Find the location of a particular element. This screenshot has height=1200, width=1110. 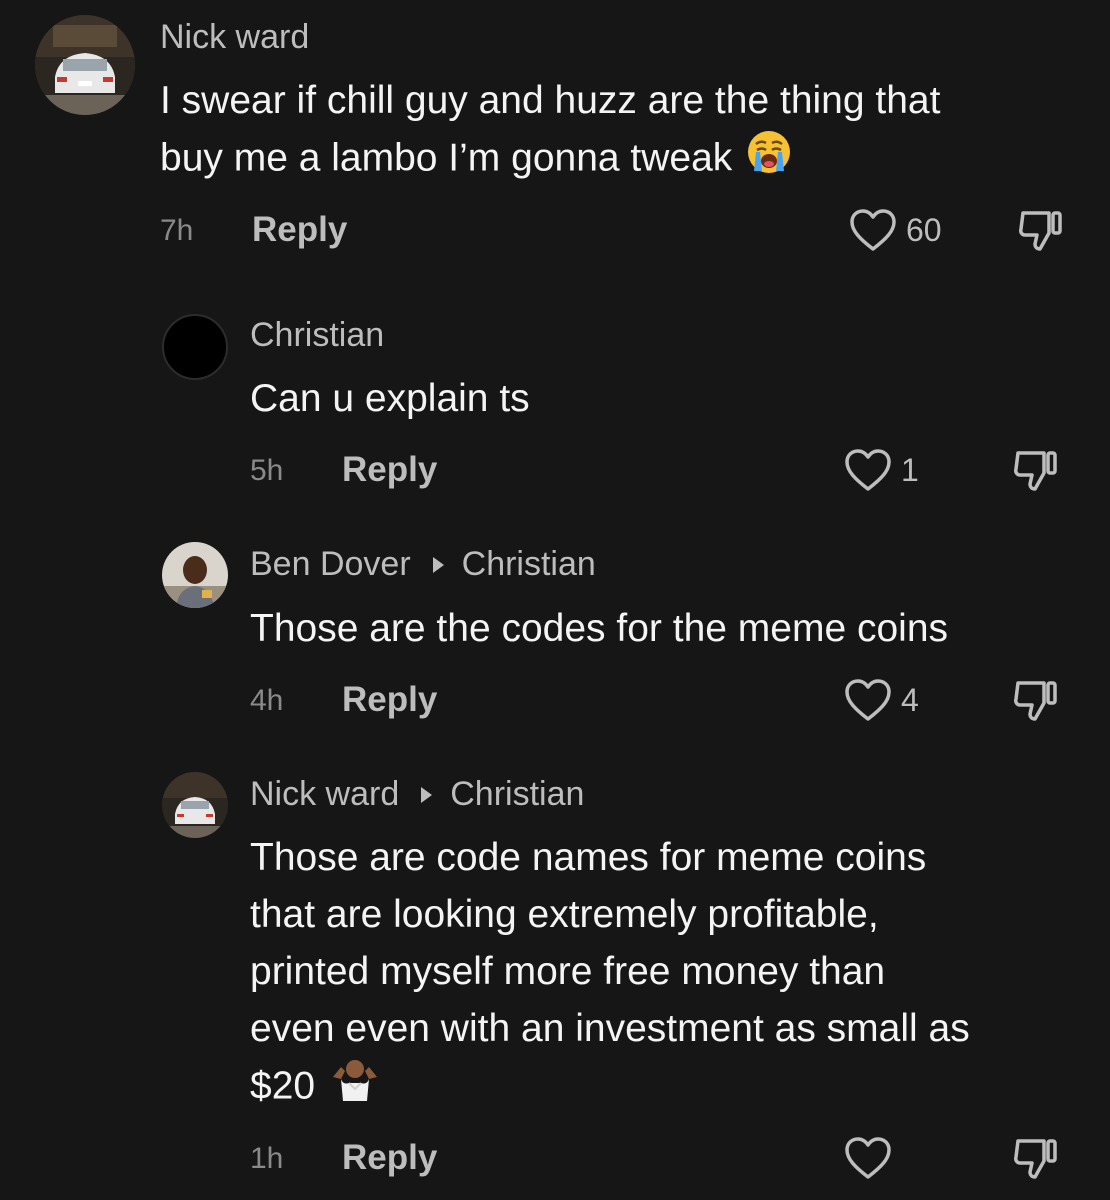

like-button: 60 is located at coordinates (895, 230).